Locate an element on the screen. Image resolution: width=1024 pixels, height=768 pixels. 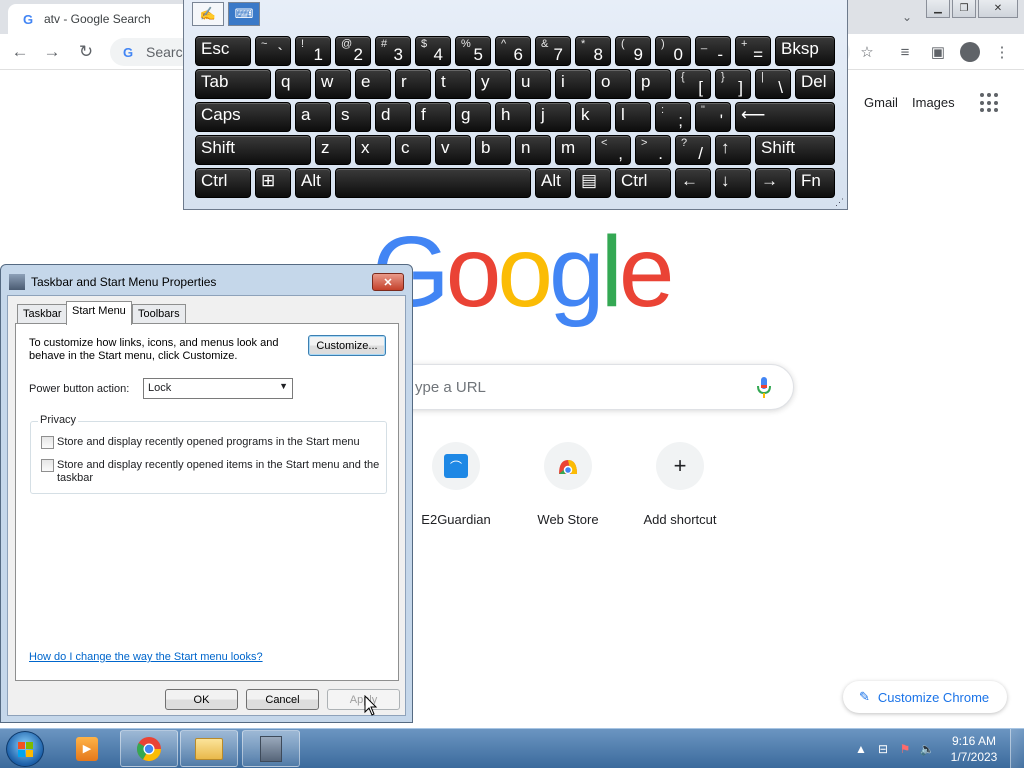
volume-icon: 🔈 is located at coordinates (927, 749).